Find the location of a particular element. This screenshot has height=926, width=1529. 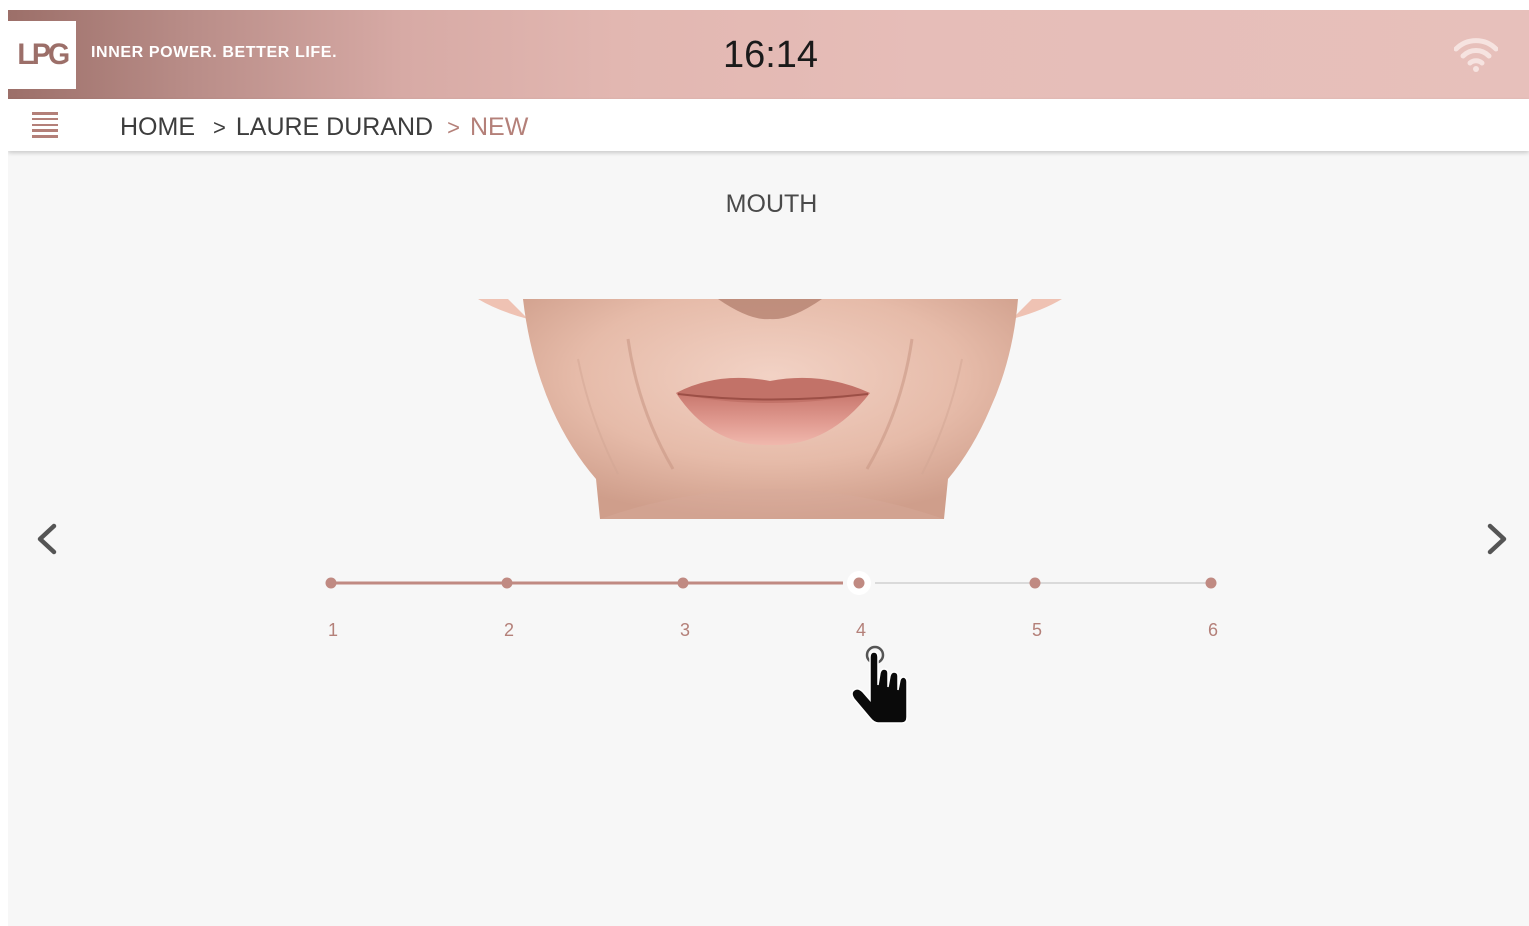

slider-step-label: 2 is located at coordinates (508, 630).